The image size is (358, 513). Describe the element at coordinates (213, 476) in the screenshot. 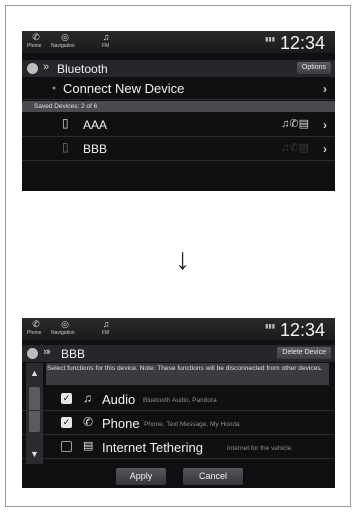

I see `cancel-button: Cancel` at that location.